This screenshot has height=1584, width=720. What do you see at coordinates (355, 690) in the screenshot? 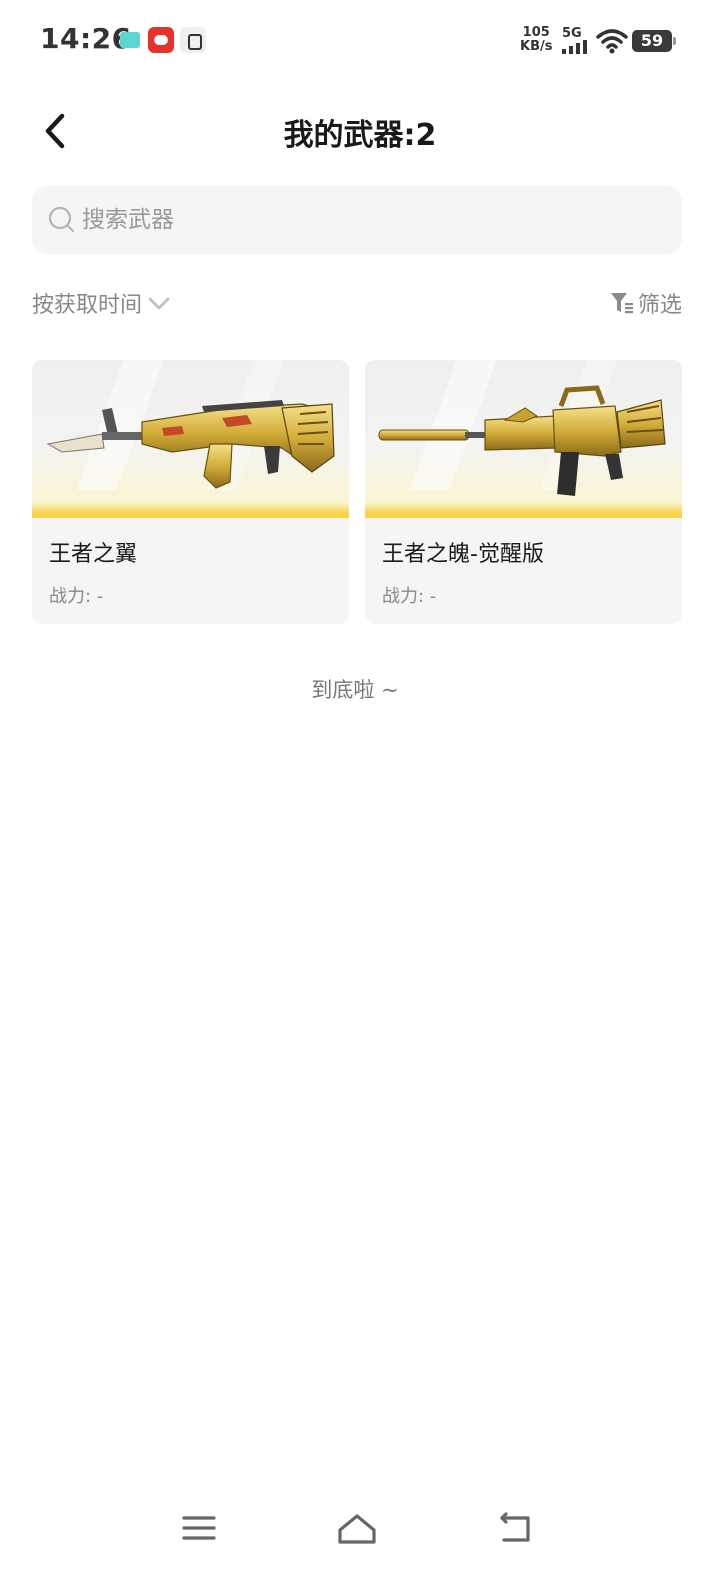
I see `end-of-list-message: 到底啦 ~` at bounding box center [355, 690].